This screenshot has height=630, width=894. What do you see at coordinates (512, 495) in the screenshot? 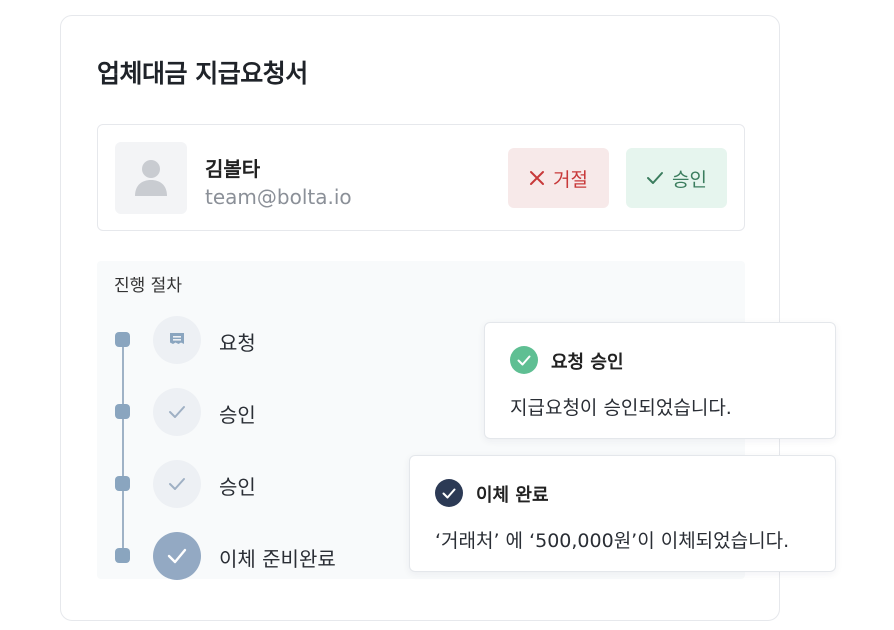
I see `toast-title: 이체 완료` at bounding box center [512, 495].